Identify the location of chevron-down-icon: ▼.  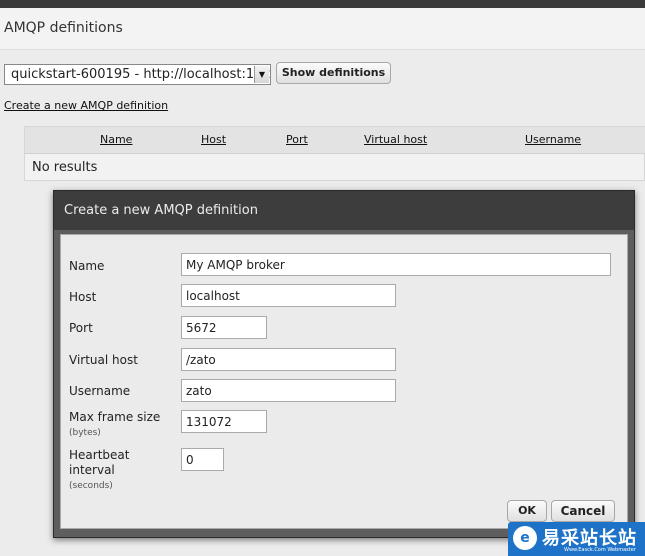
(261, 74).